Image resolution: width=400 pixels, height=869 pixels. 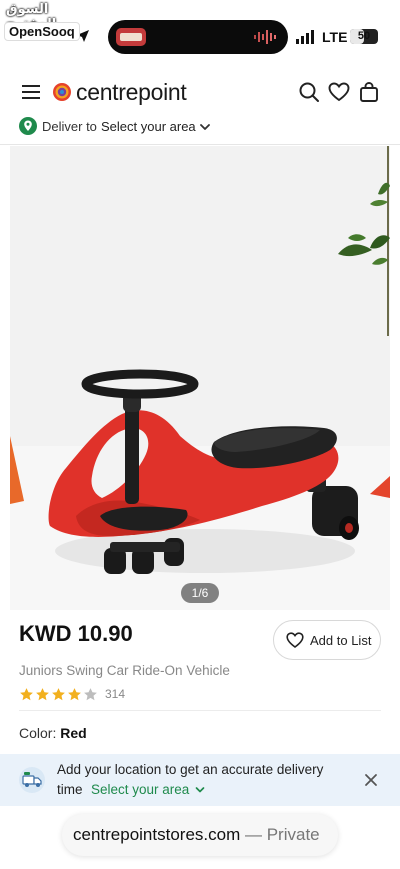 I want to click on rating-count: 314, so click(x=115, y=694).